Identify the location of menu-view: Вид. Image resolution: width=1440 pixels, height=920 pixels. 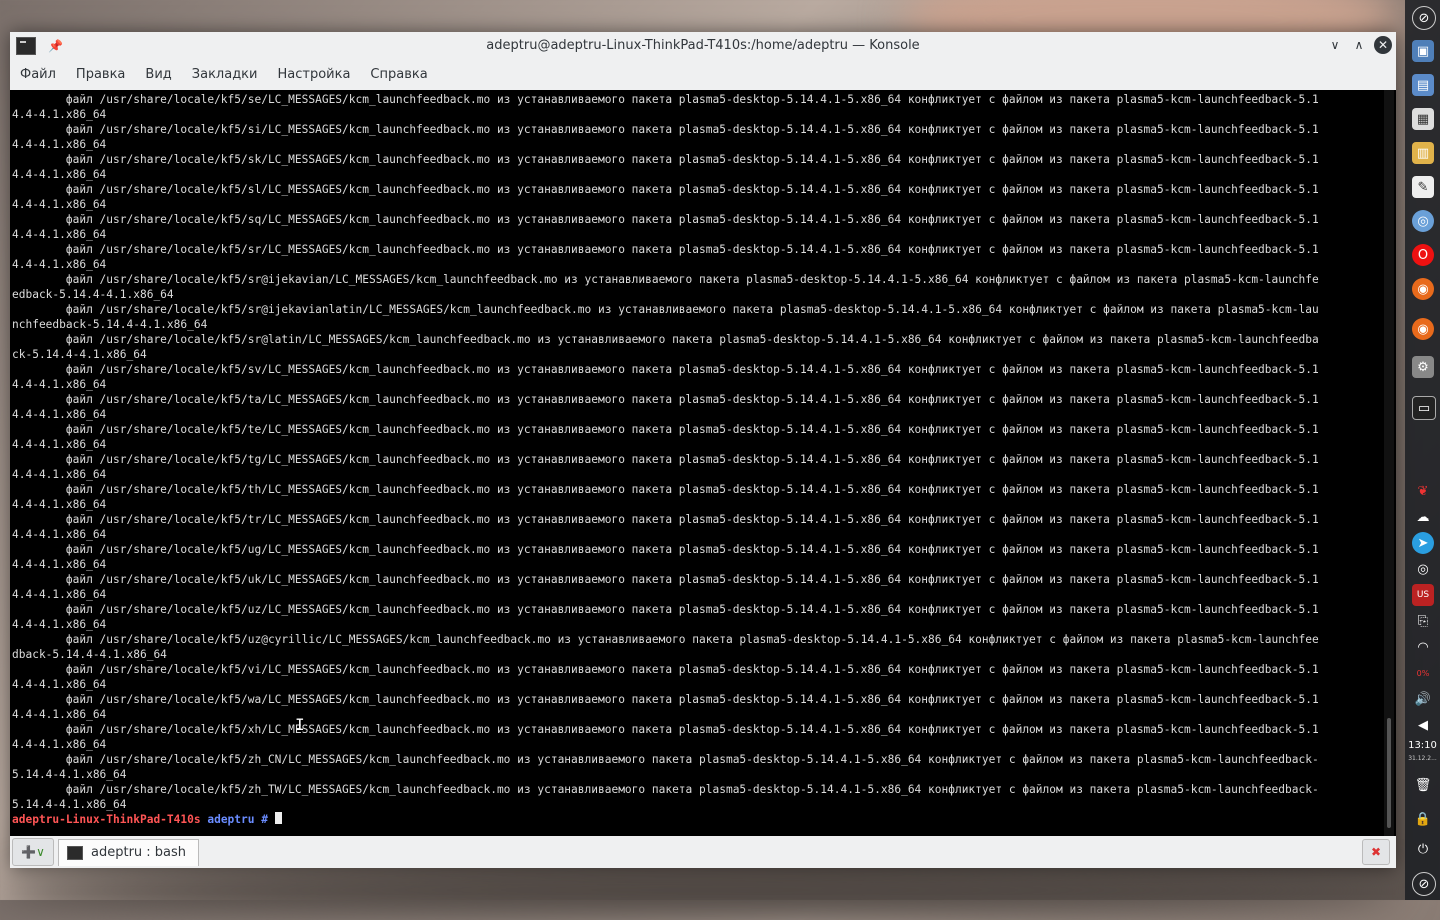
(158, 75).